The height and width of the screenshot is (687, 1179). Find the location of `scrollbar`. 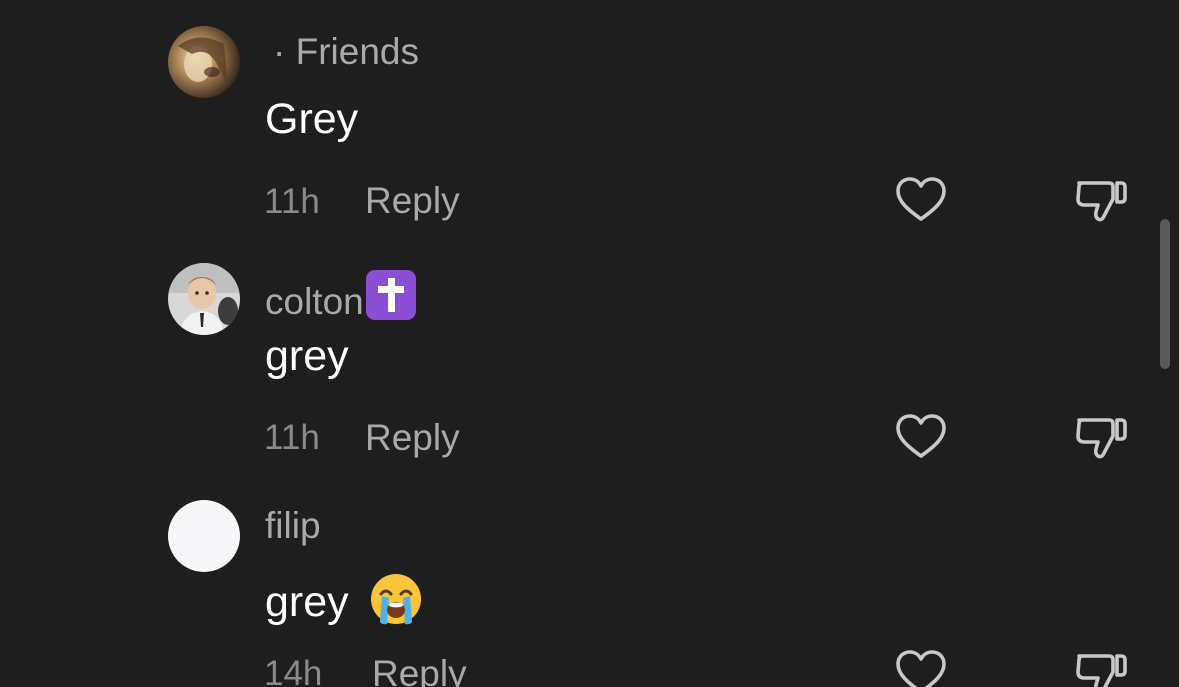

scrollbar is located at coordinates (1165, 294).